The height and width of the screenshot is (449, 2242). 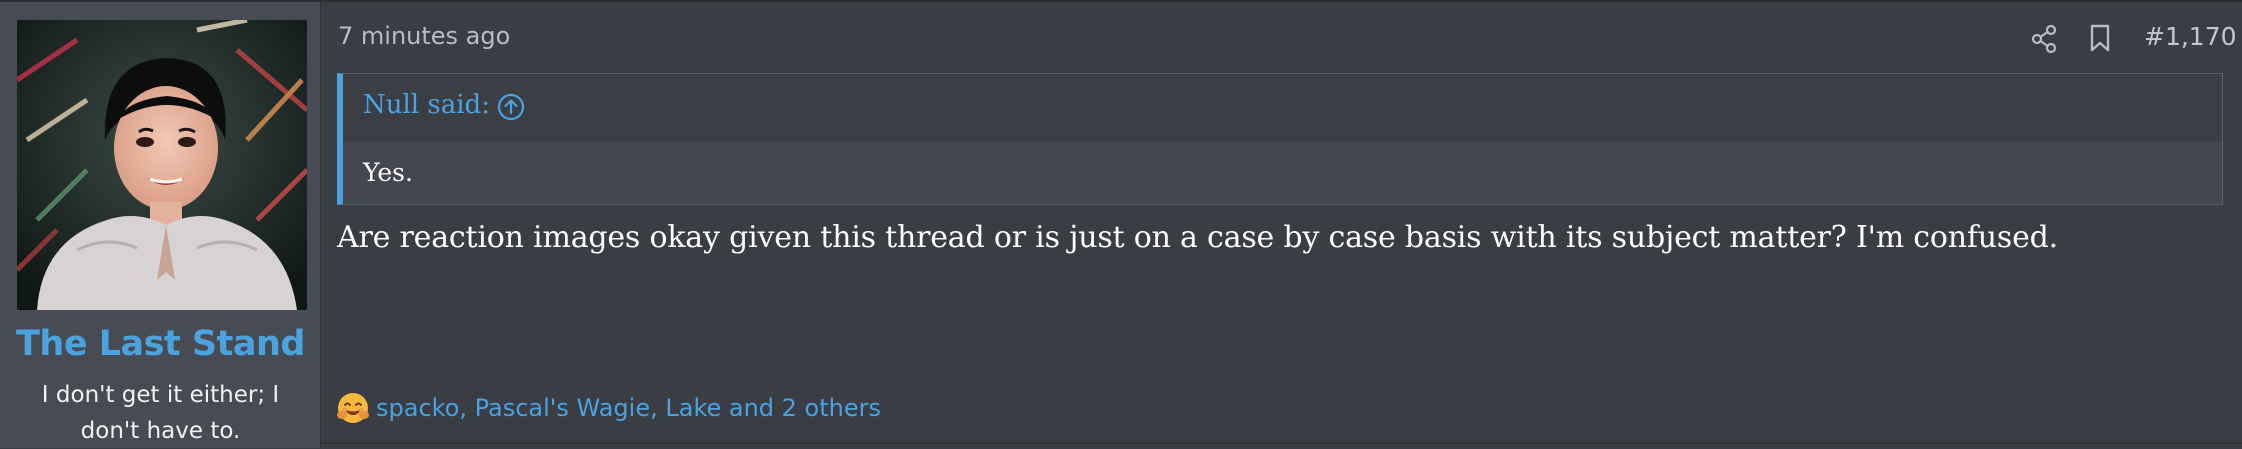 What do you see at coordinates (2100, 38) in the screenshot?
I see `bookmark-icon` at bounding box center [2100, 38].